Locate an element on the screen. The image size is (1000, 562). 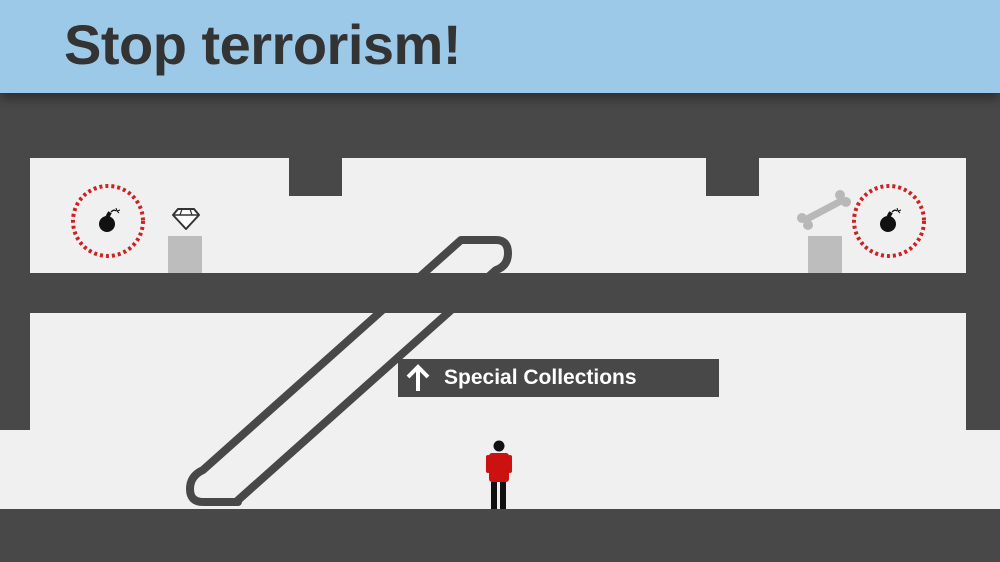
bomb-left is located at coordinates (108, 221).